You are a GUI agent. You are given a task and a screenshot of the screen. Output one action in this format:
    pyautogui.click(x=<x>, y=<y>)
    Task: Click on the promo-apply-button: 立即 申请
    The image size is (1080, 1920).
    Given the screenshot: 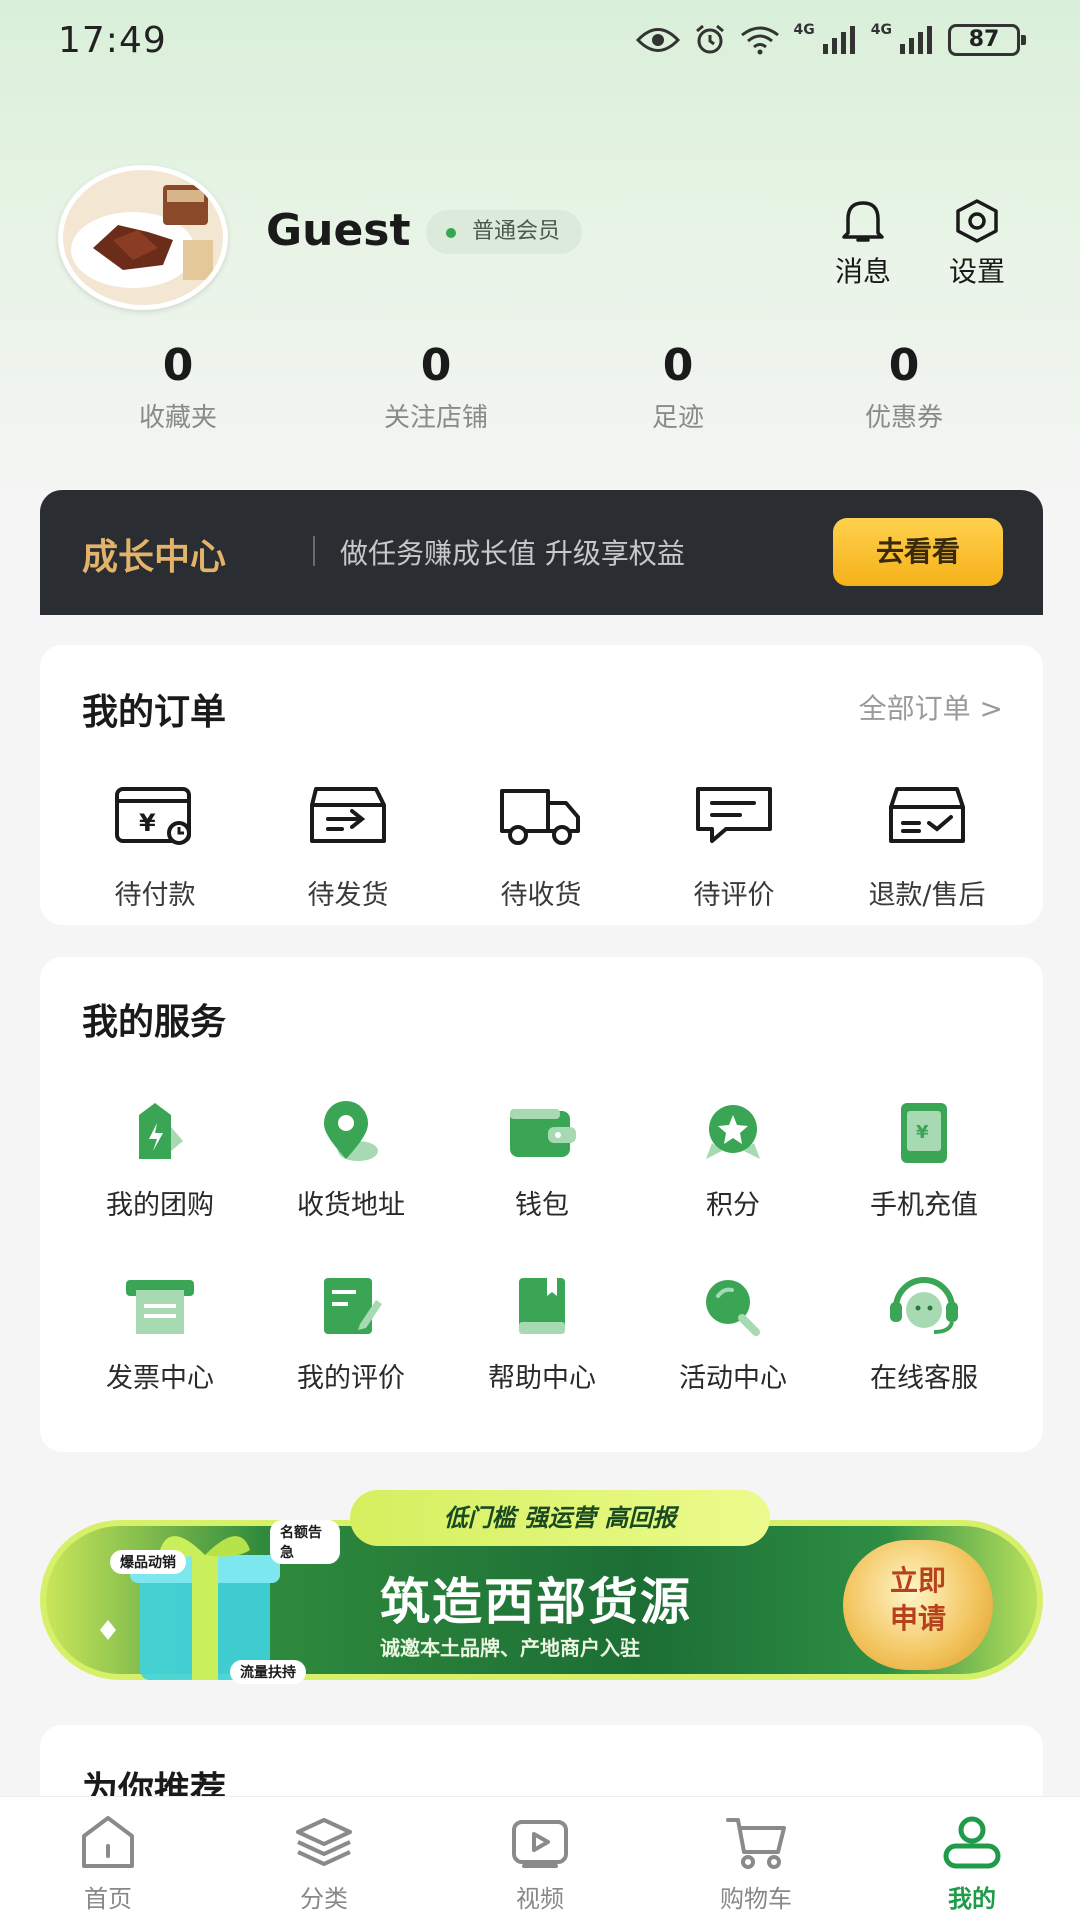 What is the action you would take?
    pyautogui.click(x=918, y=1605)
    